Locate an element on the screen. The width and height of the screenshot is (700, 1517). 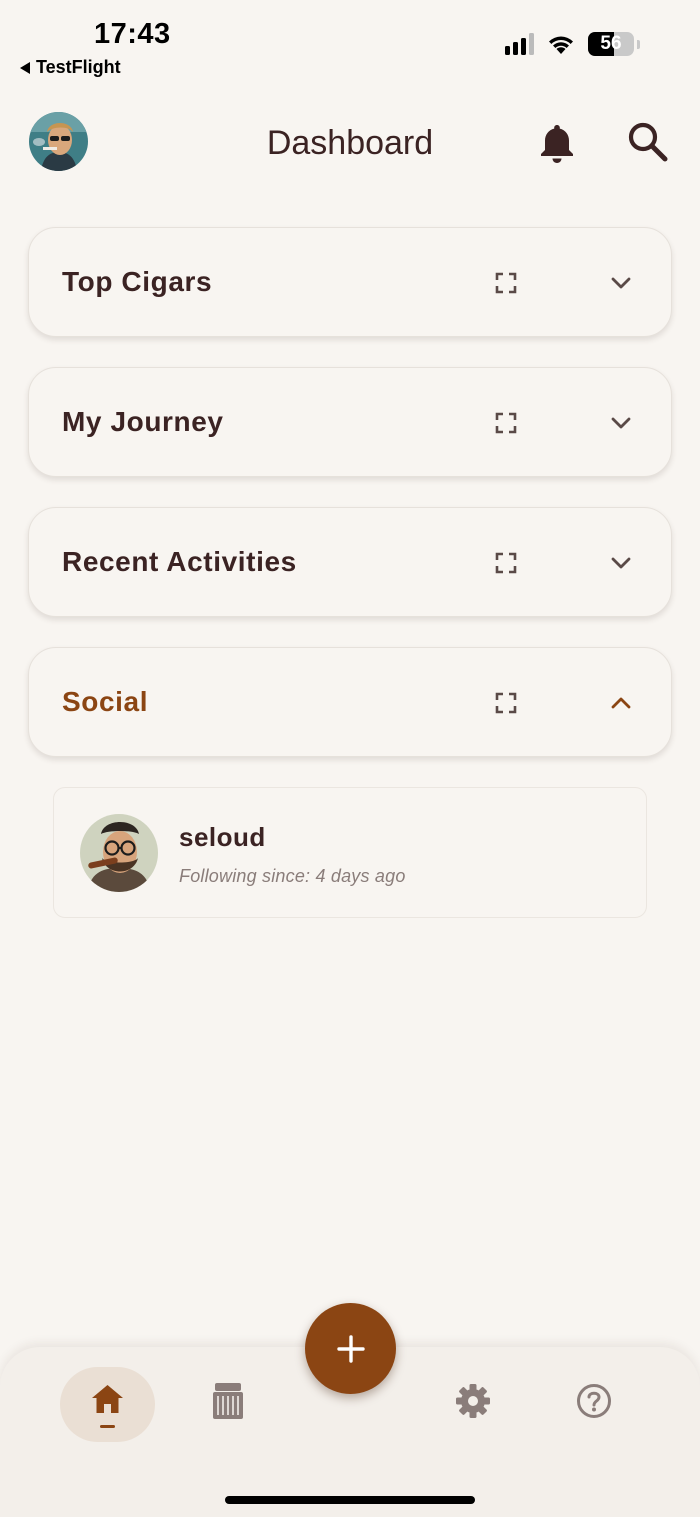
plus-icon is located at coordinates (350, 1348).